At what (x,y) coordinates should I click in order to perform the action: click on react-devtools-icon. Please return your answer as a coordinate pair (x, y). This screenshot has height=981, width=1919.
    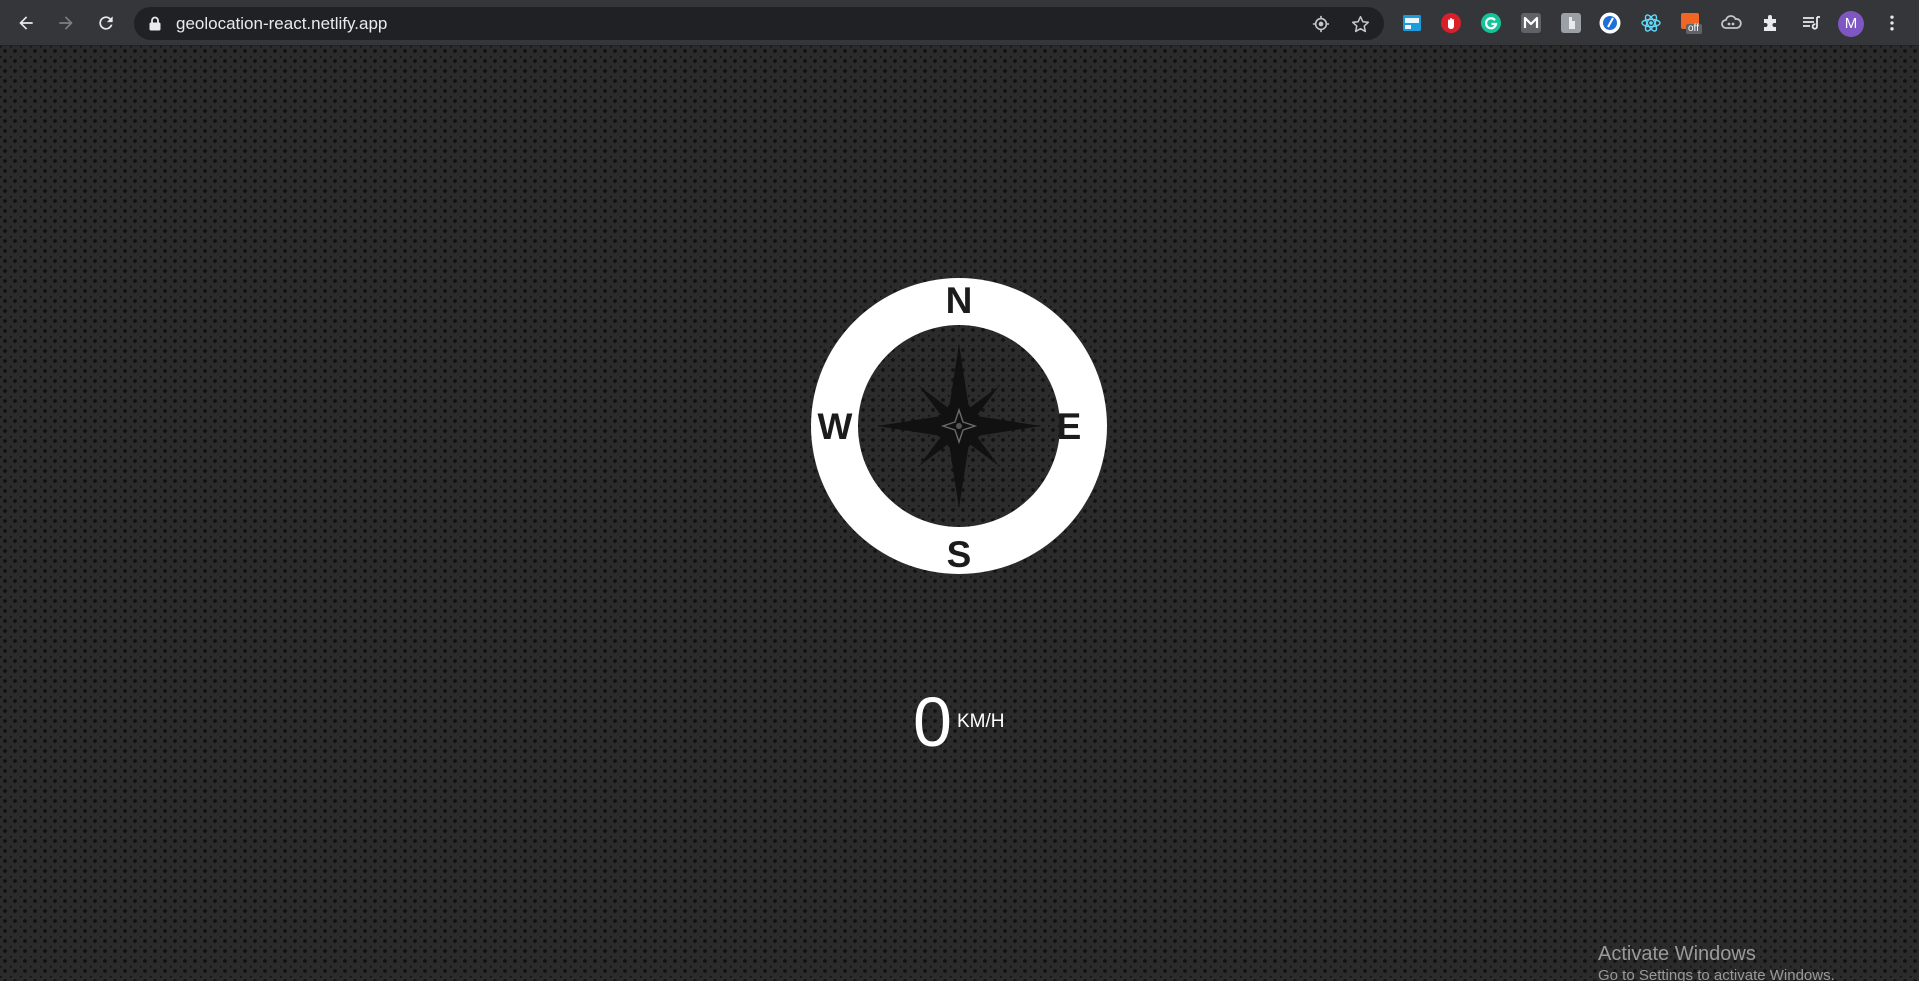
    Looking at the image, I should click on (1651, 23).